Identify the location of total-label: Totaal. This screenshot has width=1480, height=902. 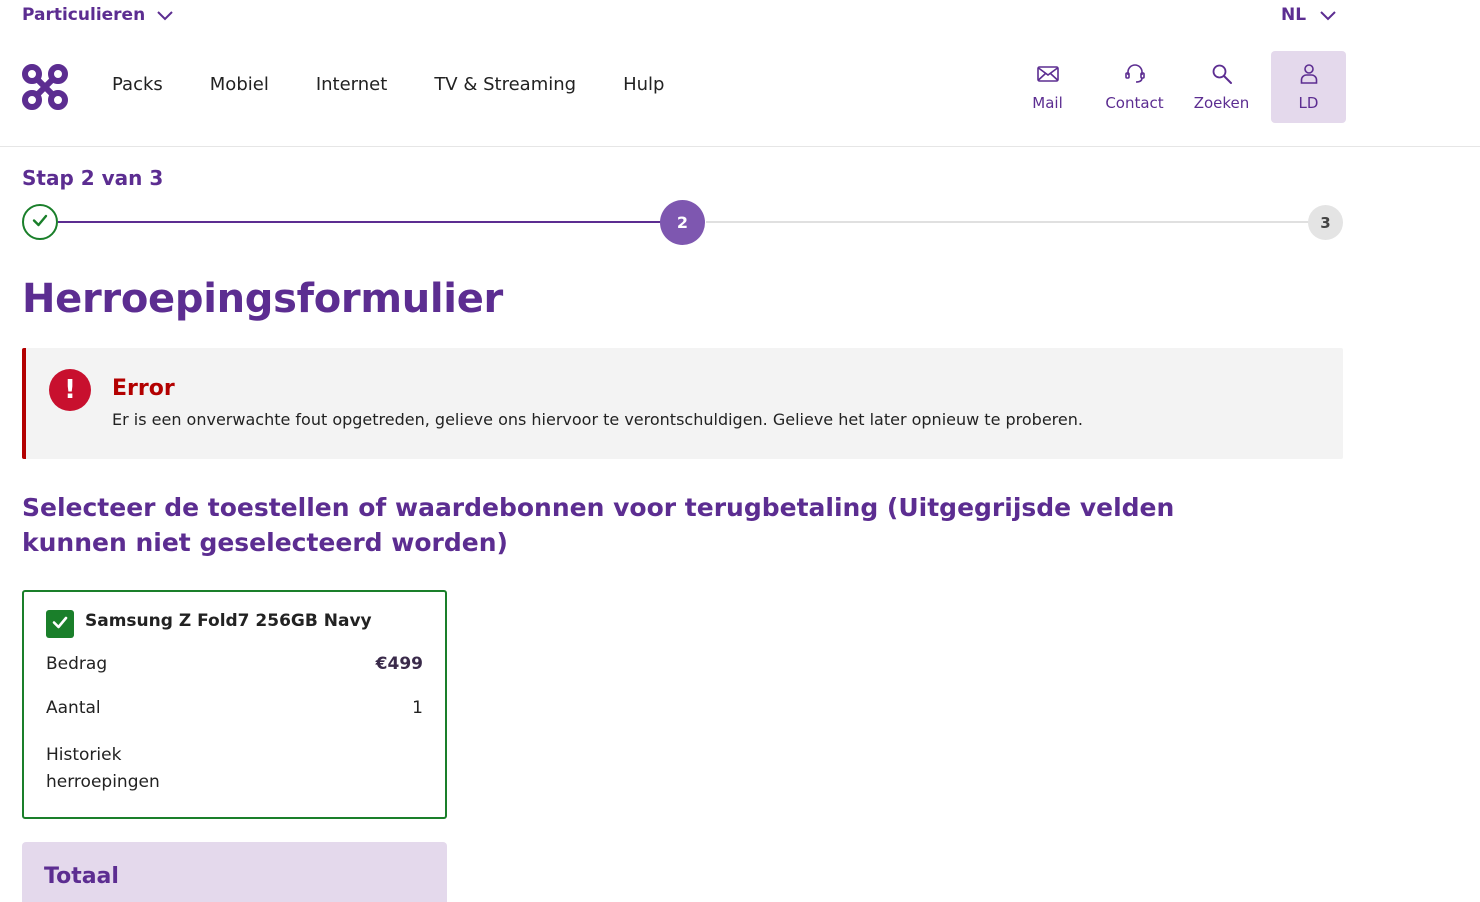
(81, 876).